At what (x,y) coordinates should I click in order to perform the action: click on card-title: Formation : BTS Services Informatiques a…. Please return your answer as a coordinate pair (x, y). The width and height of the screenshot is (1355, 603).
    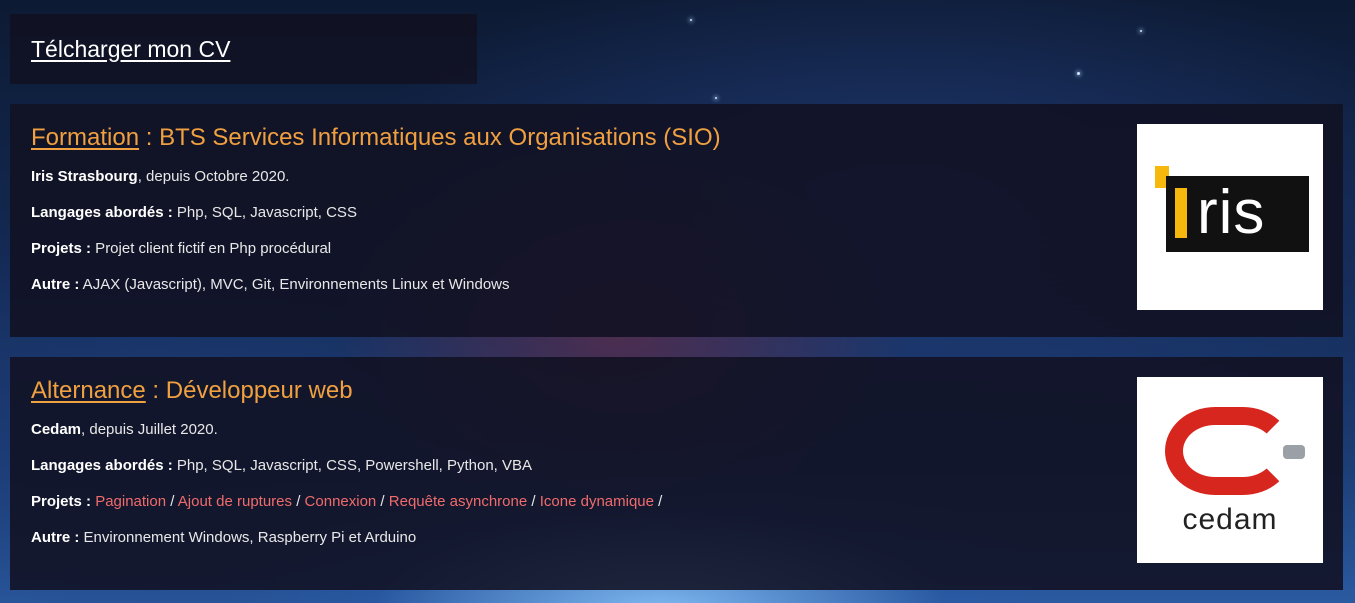
    Looking at the image, I should click on (571, 138).